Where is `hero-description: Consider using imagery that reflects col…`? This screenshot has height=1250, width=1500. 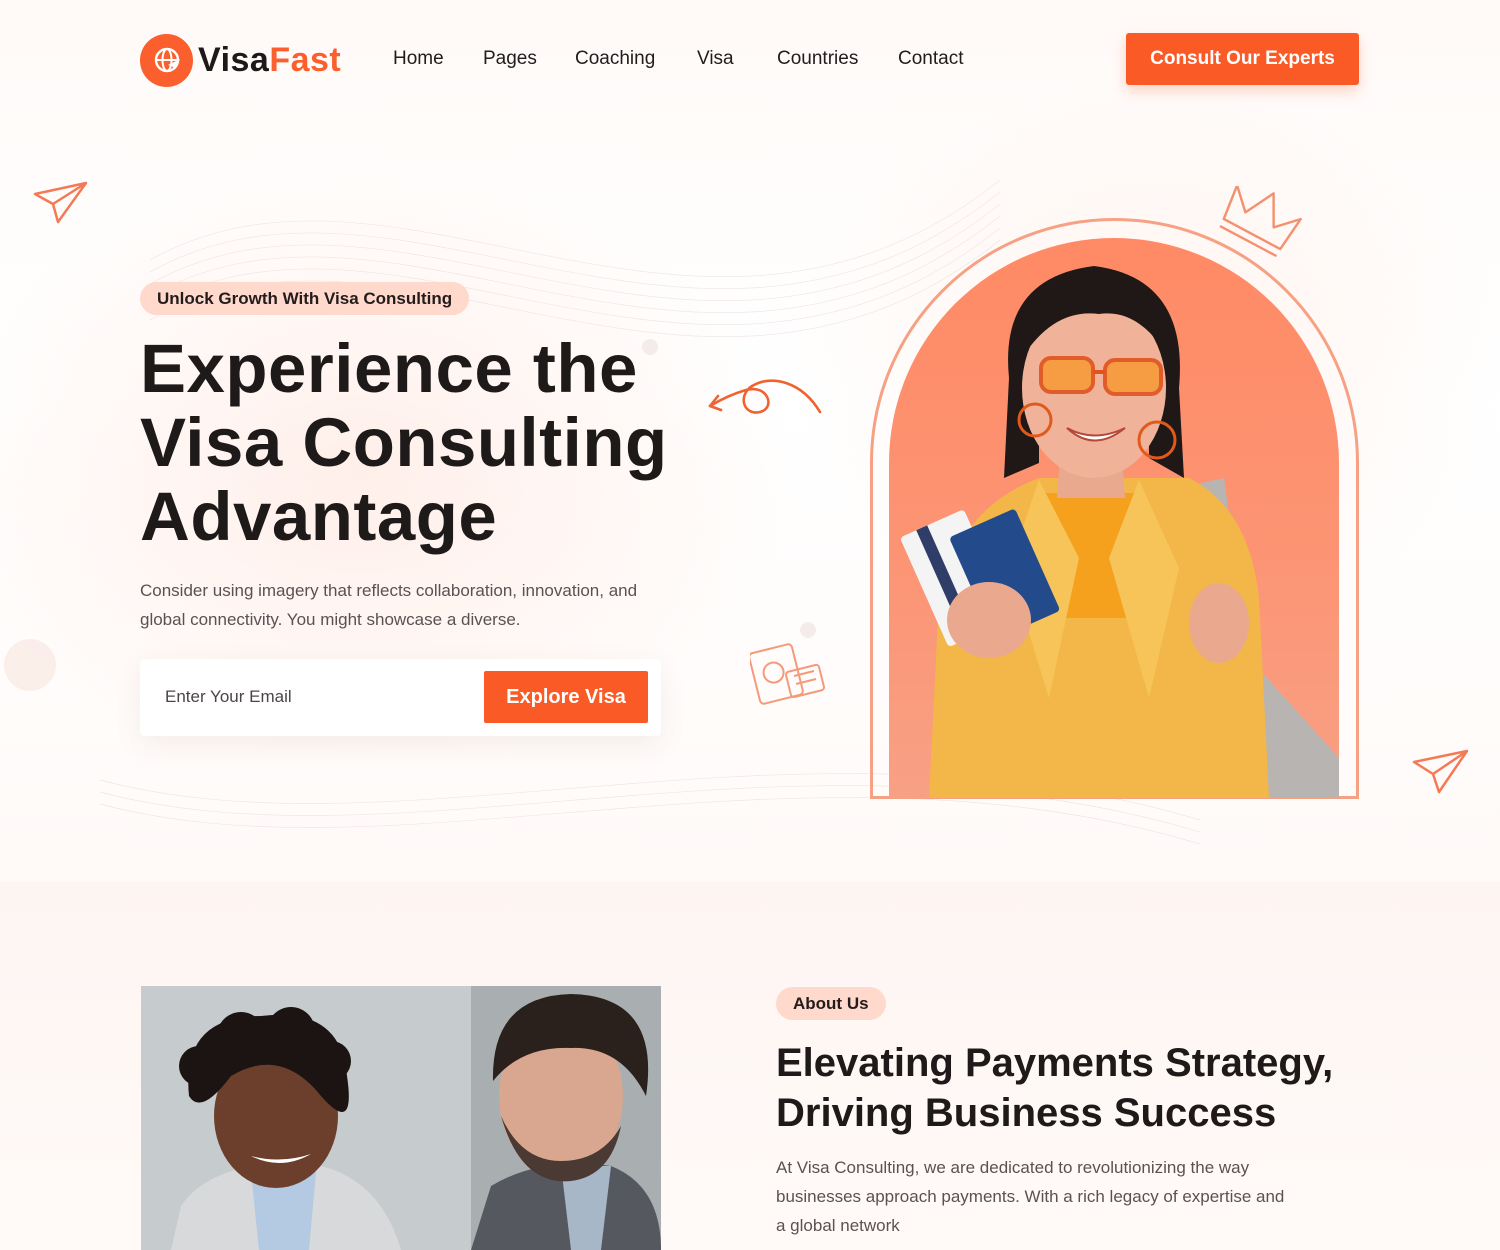
hero-description: Consider using imagery that reflects col… is located at coordinates (389, 605).